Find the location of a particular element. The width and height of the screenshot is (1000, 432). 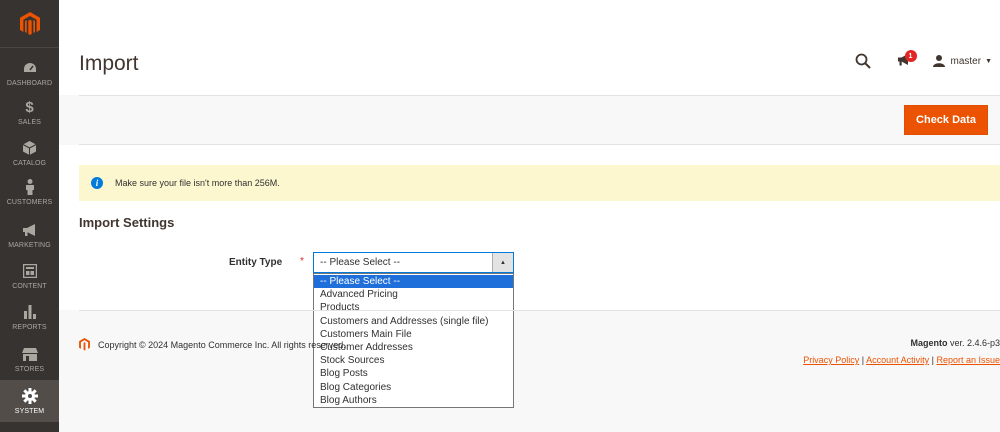

sidebar-item-label: CATALOG is located at coordinates (29, 163).